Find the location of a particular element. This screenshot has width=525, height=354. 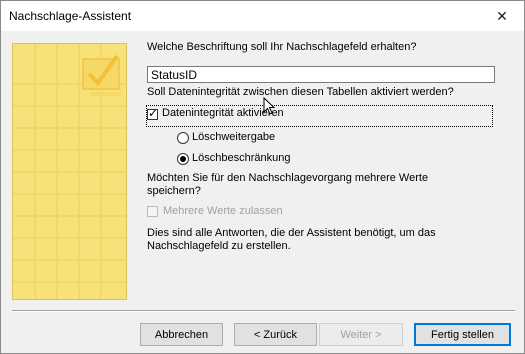

multi-value-checkbox-label: Mehrere Werte zulassen is located at coordinates (223, 211).